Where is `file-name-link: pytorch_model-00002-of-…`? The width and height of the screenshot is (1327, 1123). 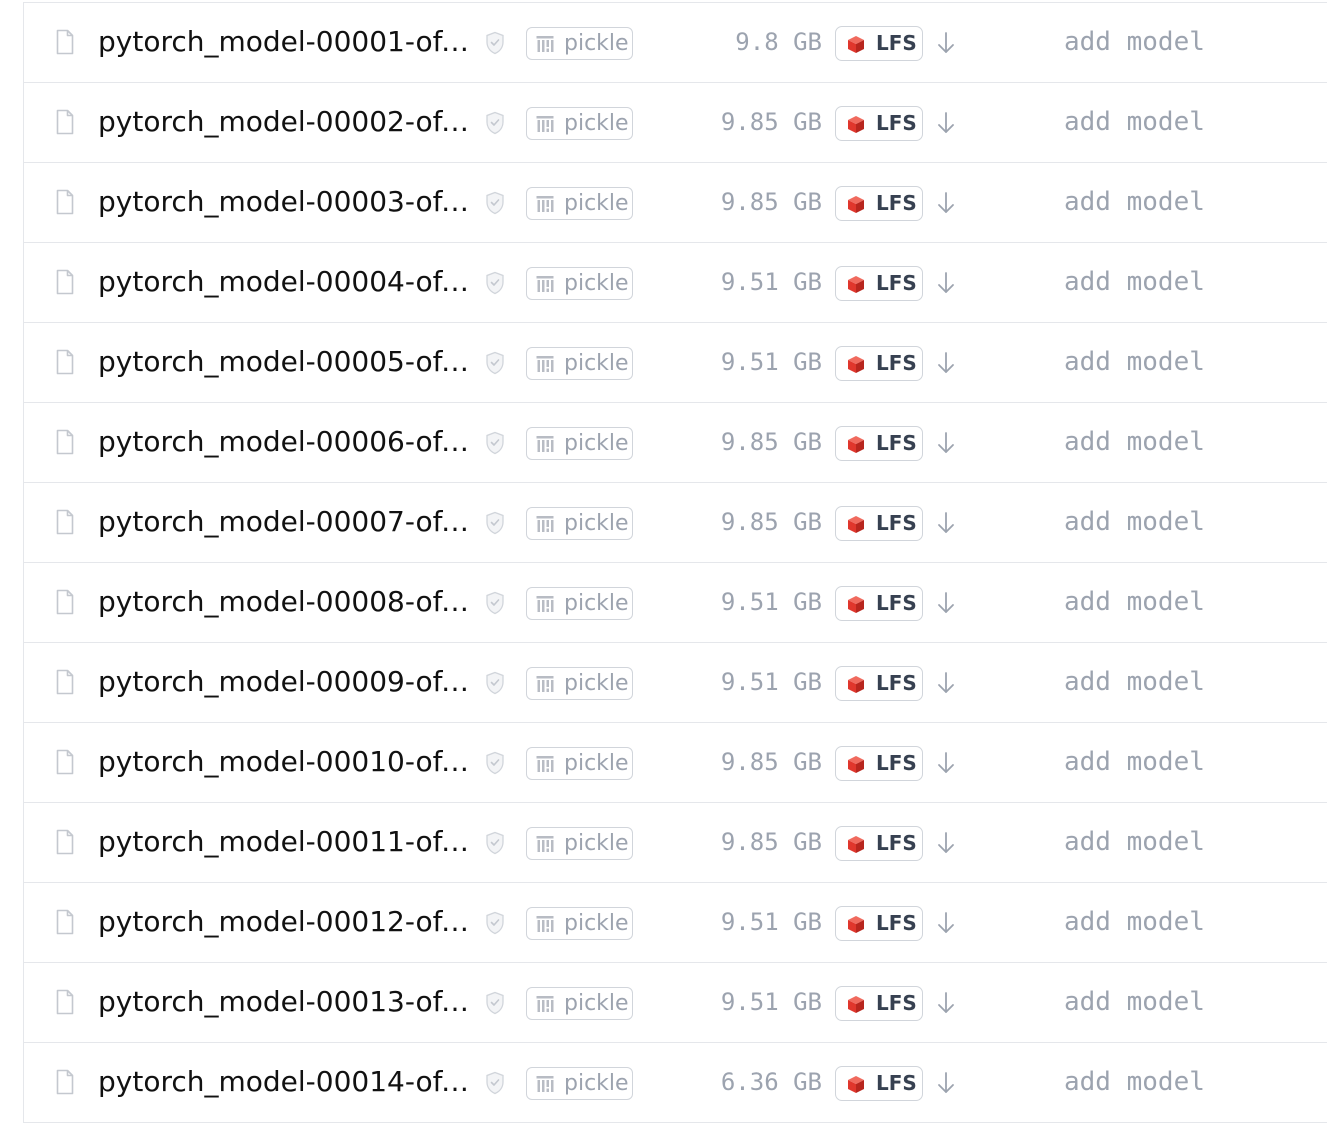
file-name-link: pytorch_model-00002-of-… is located at coordinates (284, 122).